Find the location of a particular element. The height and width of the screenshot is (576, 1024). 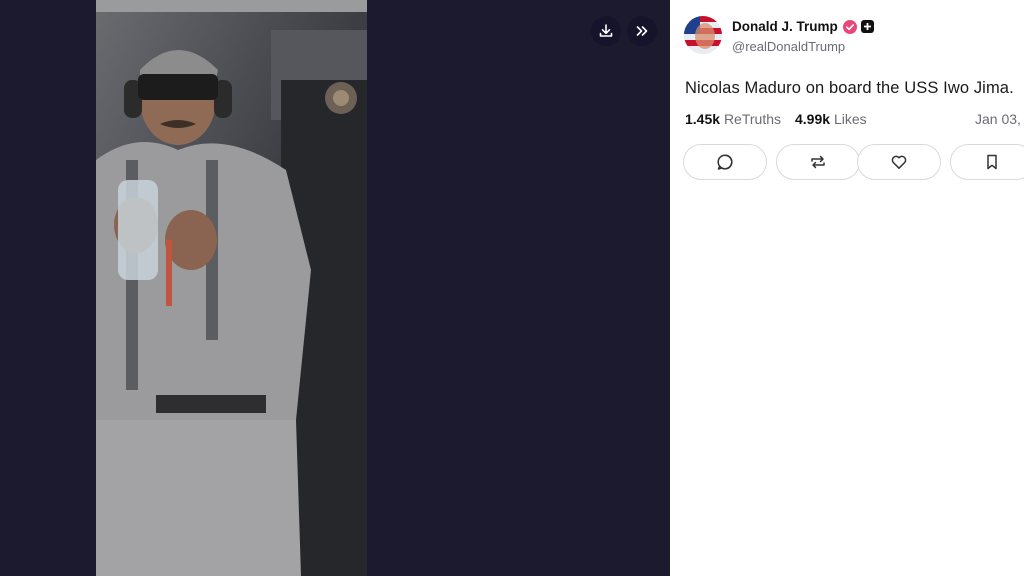

bookmark-icon is located at coordinates (992, 162).